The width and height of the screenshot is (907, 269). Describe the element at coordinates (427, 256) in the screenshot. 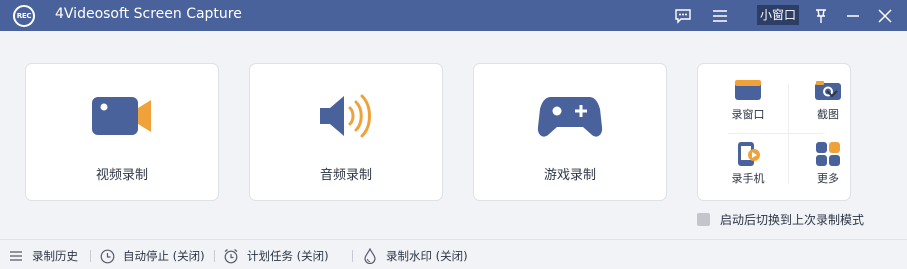

I see `watermark-label: 录制水印 (关闭)` at that location.